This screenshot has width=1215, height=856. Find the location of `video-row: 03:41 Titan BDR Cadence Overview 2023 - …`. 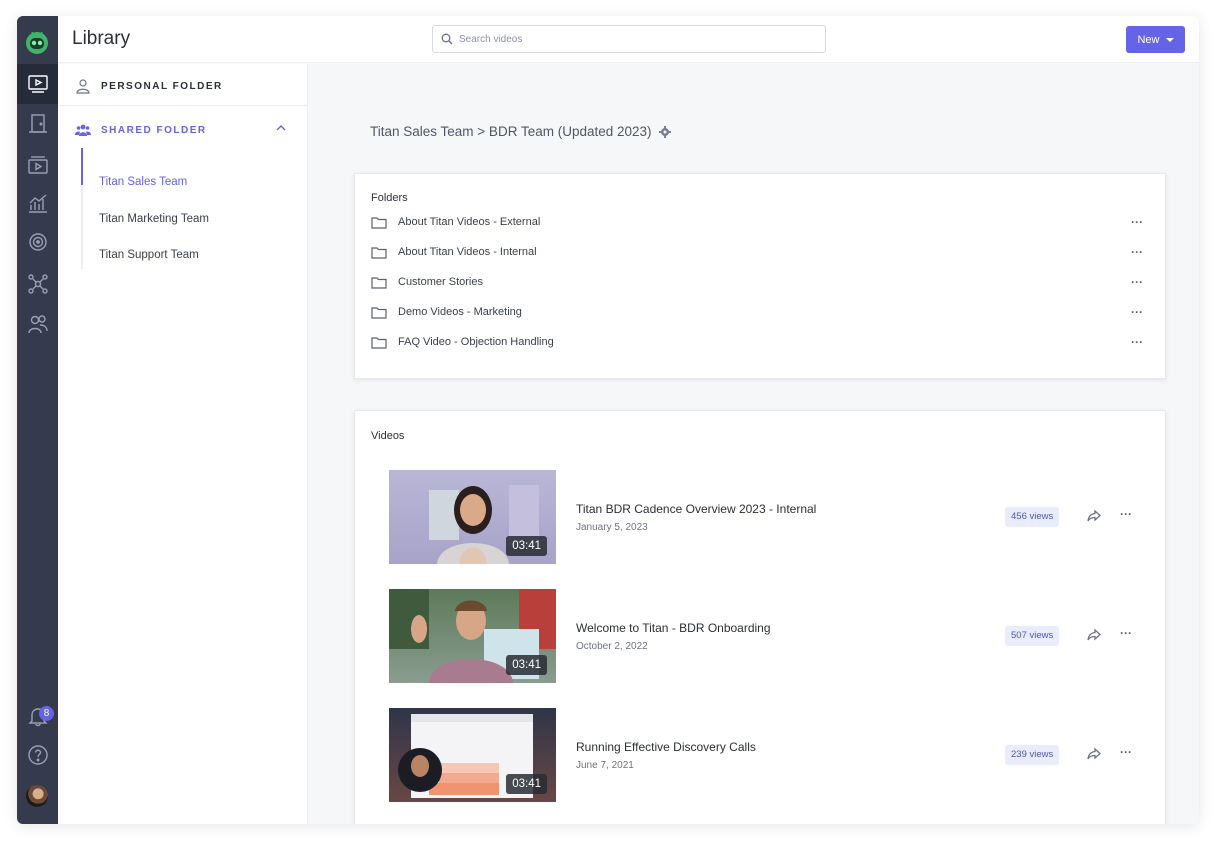

video-row: 03:41 Titan BDR Cadence Overview 2023 - … is located at coordinates (767, 517).